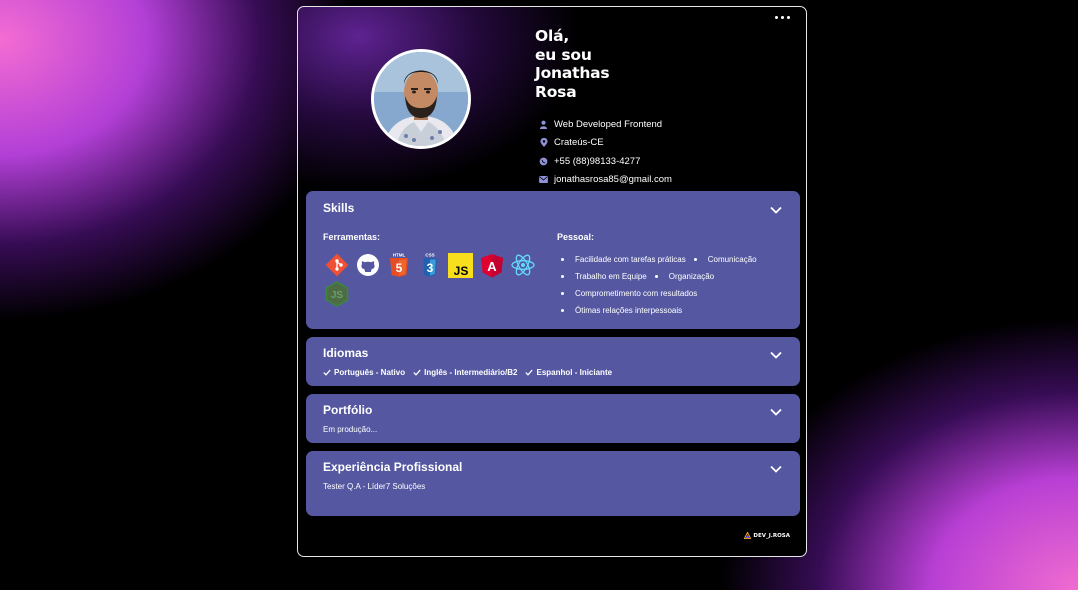 The image size is (1078, 590). I want to click on angular-icon: A, so click(491, 265).